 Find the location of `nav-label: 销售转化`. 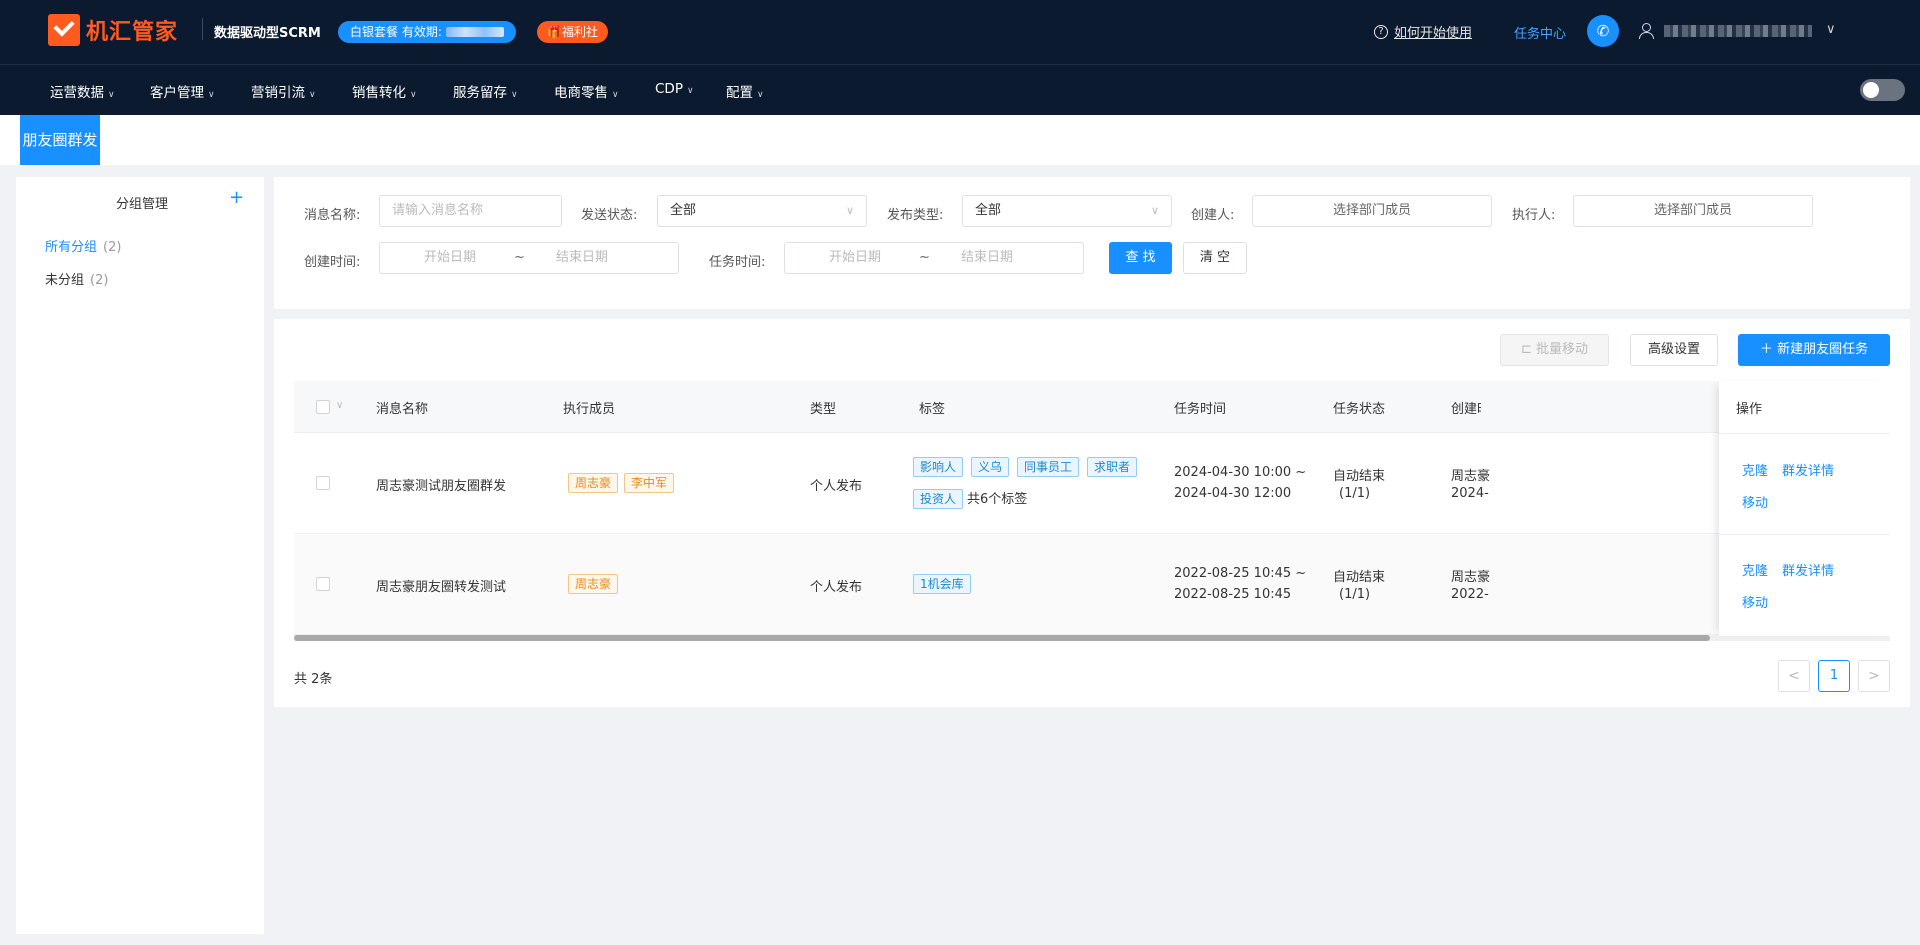

nav-label: 销售转化 is located at coordinates (379, 93).